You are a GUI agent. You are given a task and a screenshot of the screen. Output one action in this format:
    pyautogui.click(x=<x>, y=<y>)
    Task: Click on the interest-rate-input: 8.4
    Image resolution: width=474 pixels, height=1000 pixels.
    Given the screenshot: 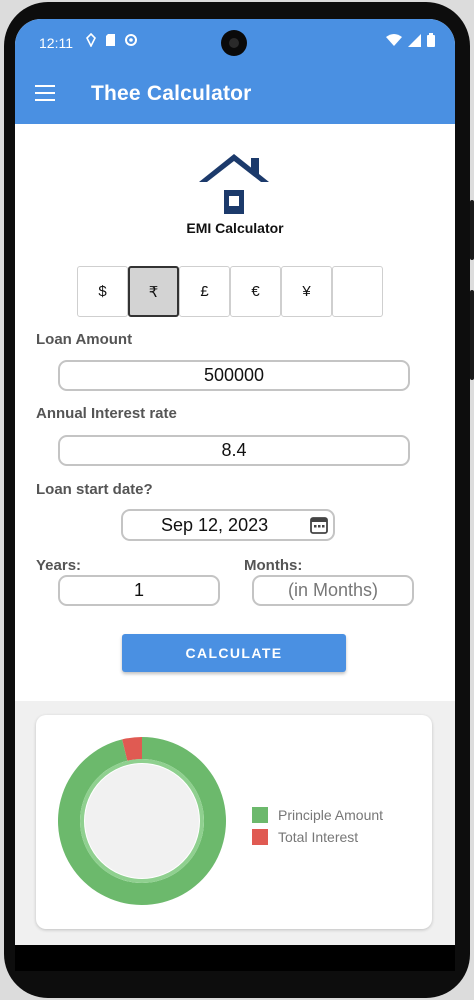 What is the action you would take?
    pyautogui.click(x=234, y=450)
    